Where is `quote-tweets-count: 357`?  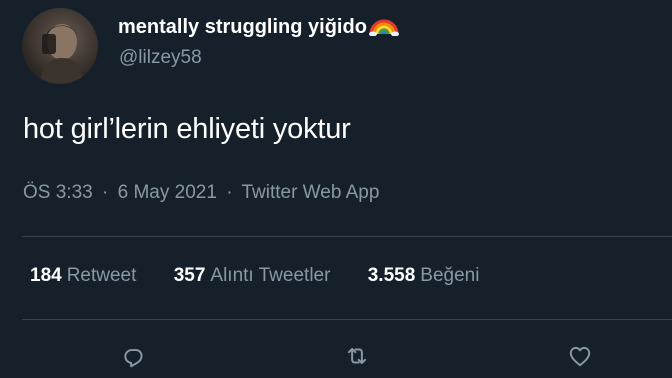 quote-tweets-count: 357 is located at coordinates (189, 275).